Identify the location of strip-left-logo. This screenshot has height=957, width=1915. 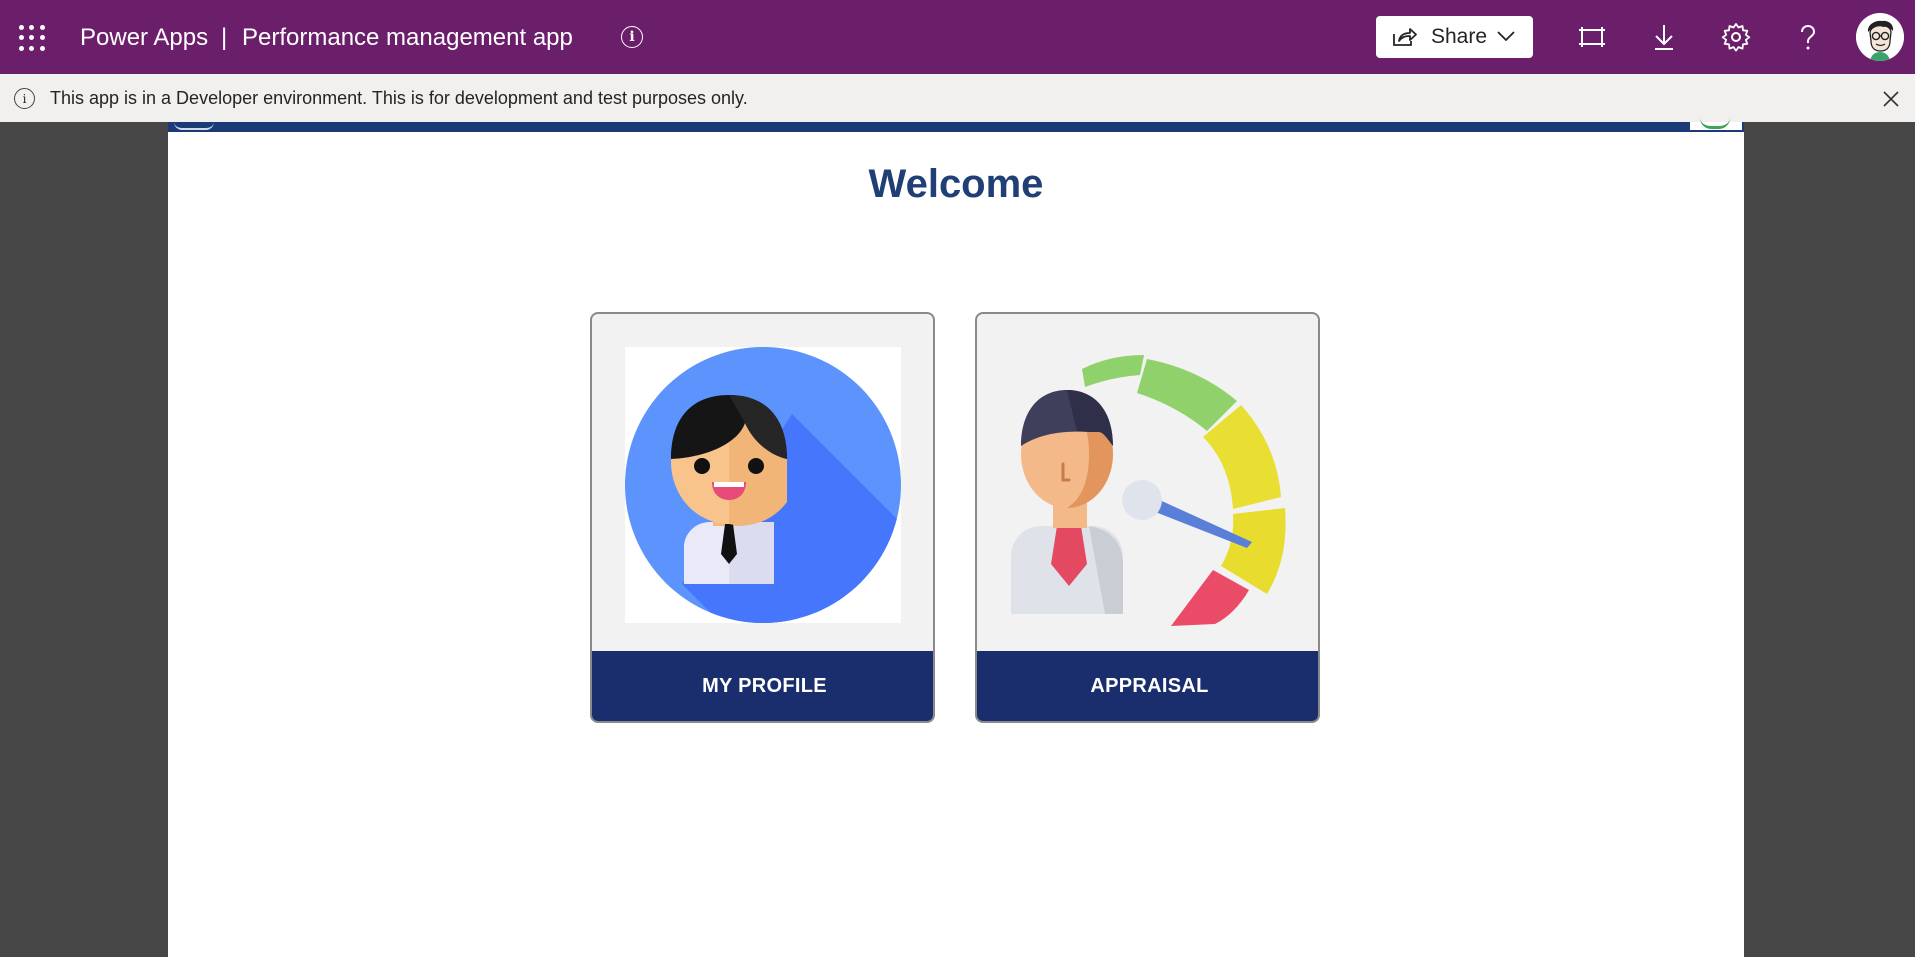
(194, 126).